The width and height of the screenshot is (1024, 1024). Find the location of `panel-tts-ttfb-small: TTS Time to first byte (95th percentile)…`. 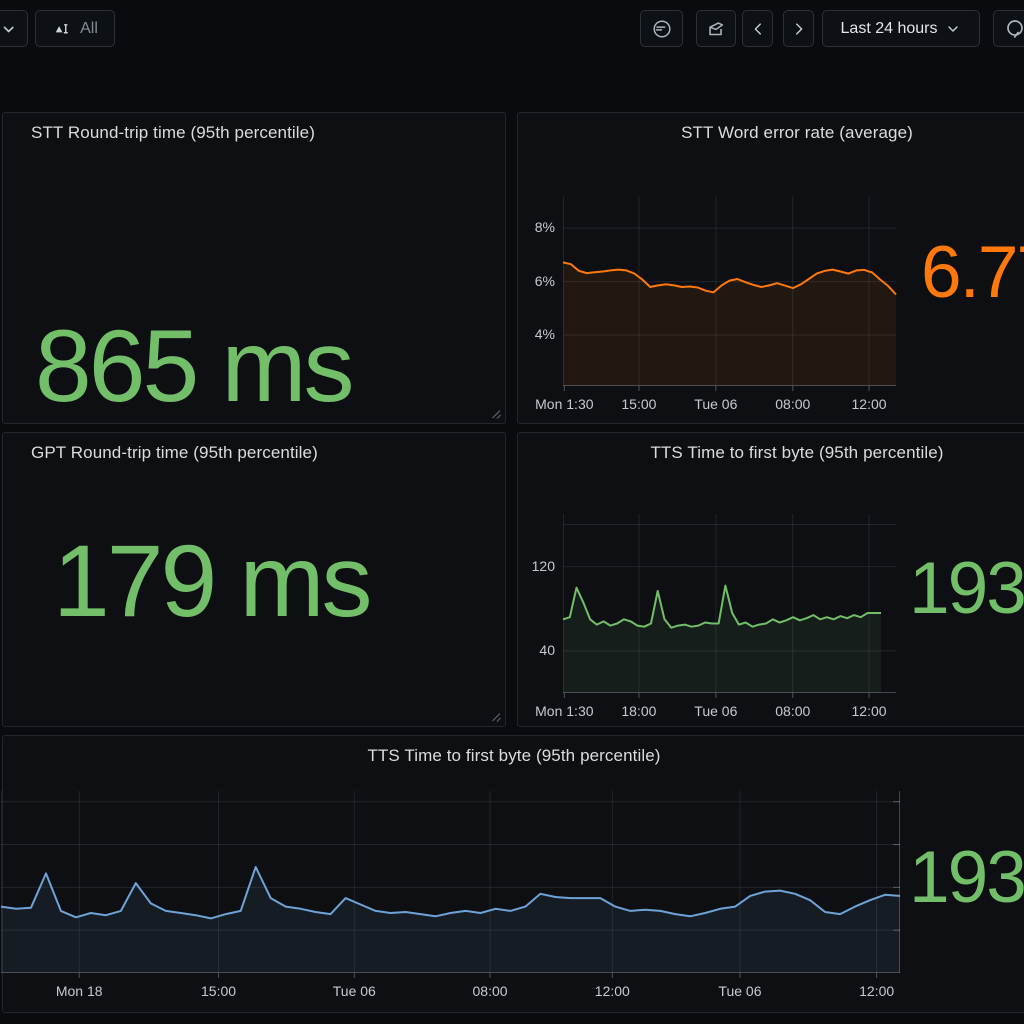

panel-tts-ttfb-small: TTS Time to first byte (95th percentile)… is located at coordinates (770, 579).